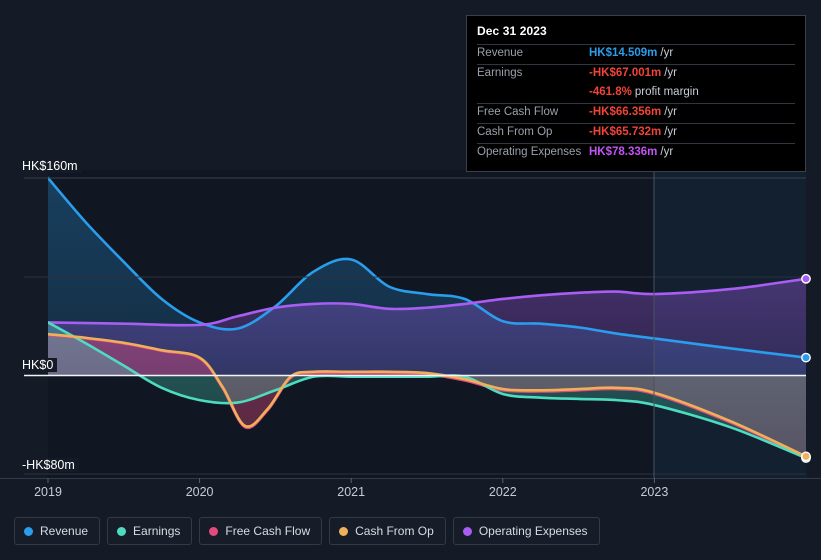 The width and height of the screenshot is (821, 560). I want to click on legend-item-free-cash-flow: Free Cash Flow, so click(261, 531).